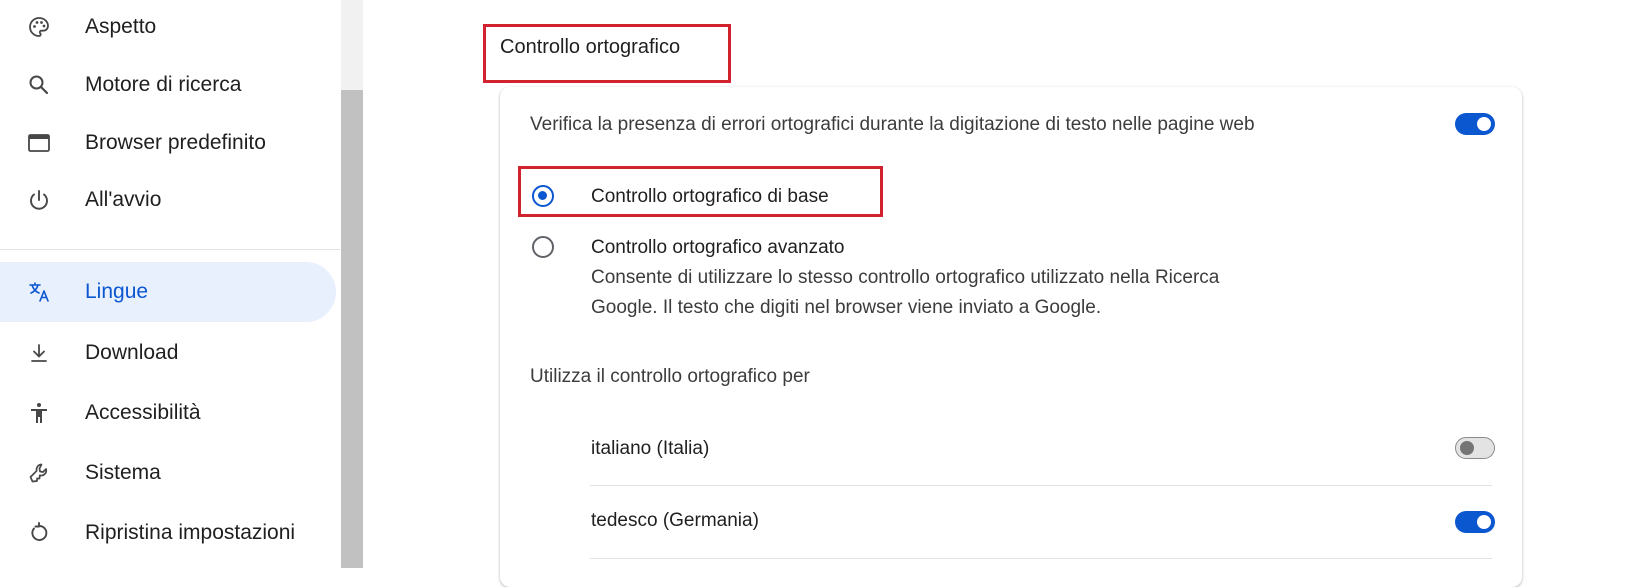 This screenshot has height=587, width=1632. Describe the element at coordinates (39, 533) in the screenshot. I see `reset-icon` at that location.